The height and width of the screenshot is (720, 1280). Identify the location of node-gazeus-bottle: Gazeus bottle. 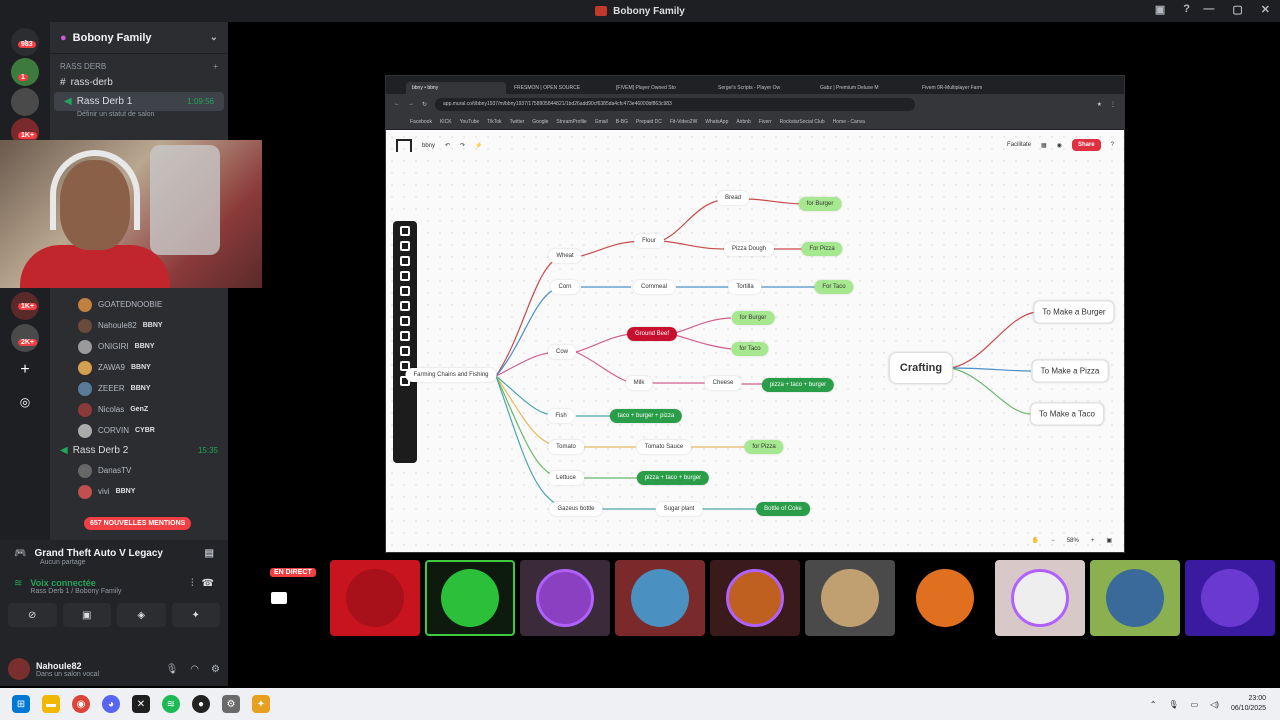
(576, 509).